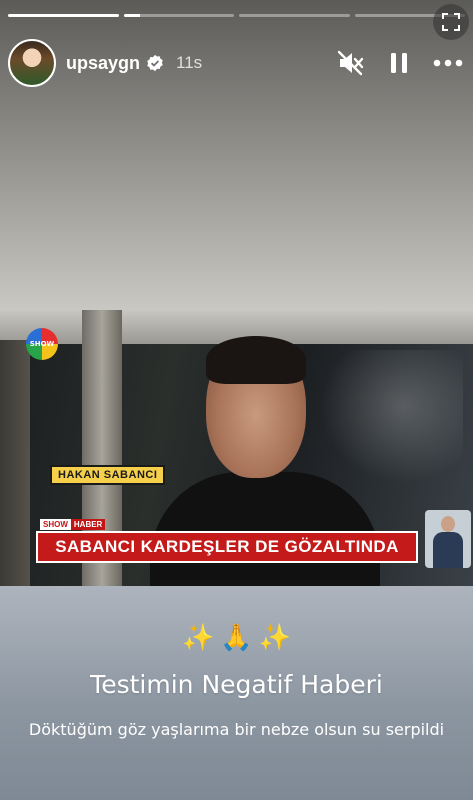 This screenshot has width=473, height=800. I want to click on sign-language-interpreter, so click(448, 539).